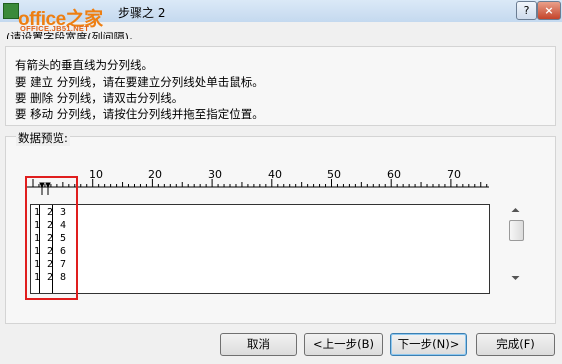 This screenshot has width=562, height=364. What do you see at coordinates (258, 344) in the screenshot?
I see `cancel-button: 取消` at bounding box center [258, 344].